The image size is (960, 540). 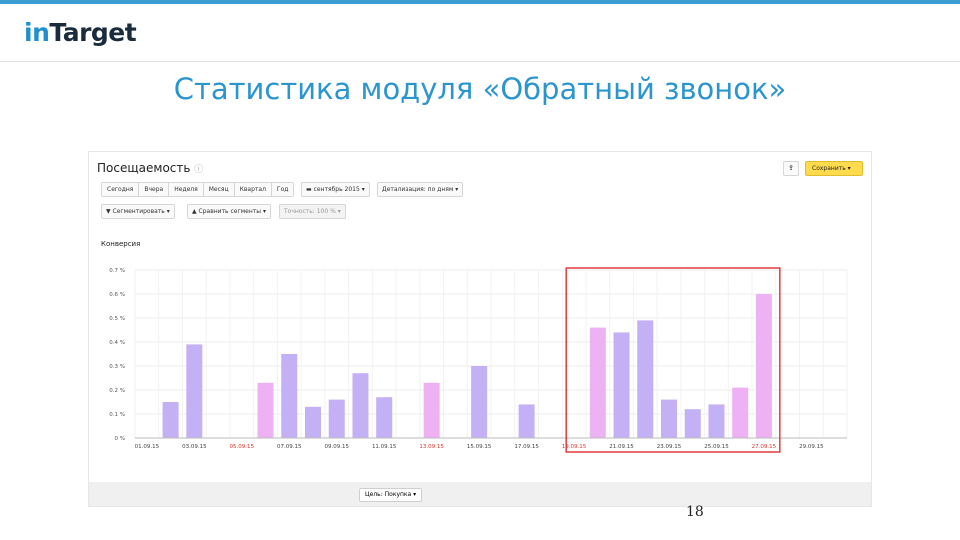 I want to click on intarget-logo: inTarget, so click(x=80, y=32).